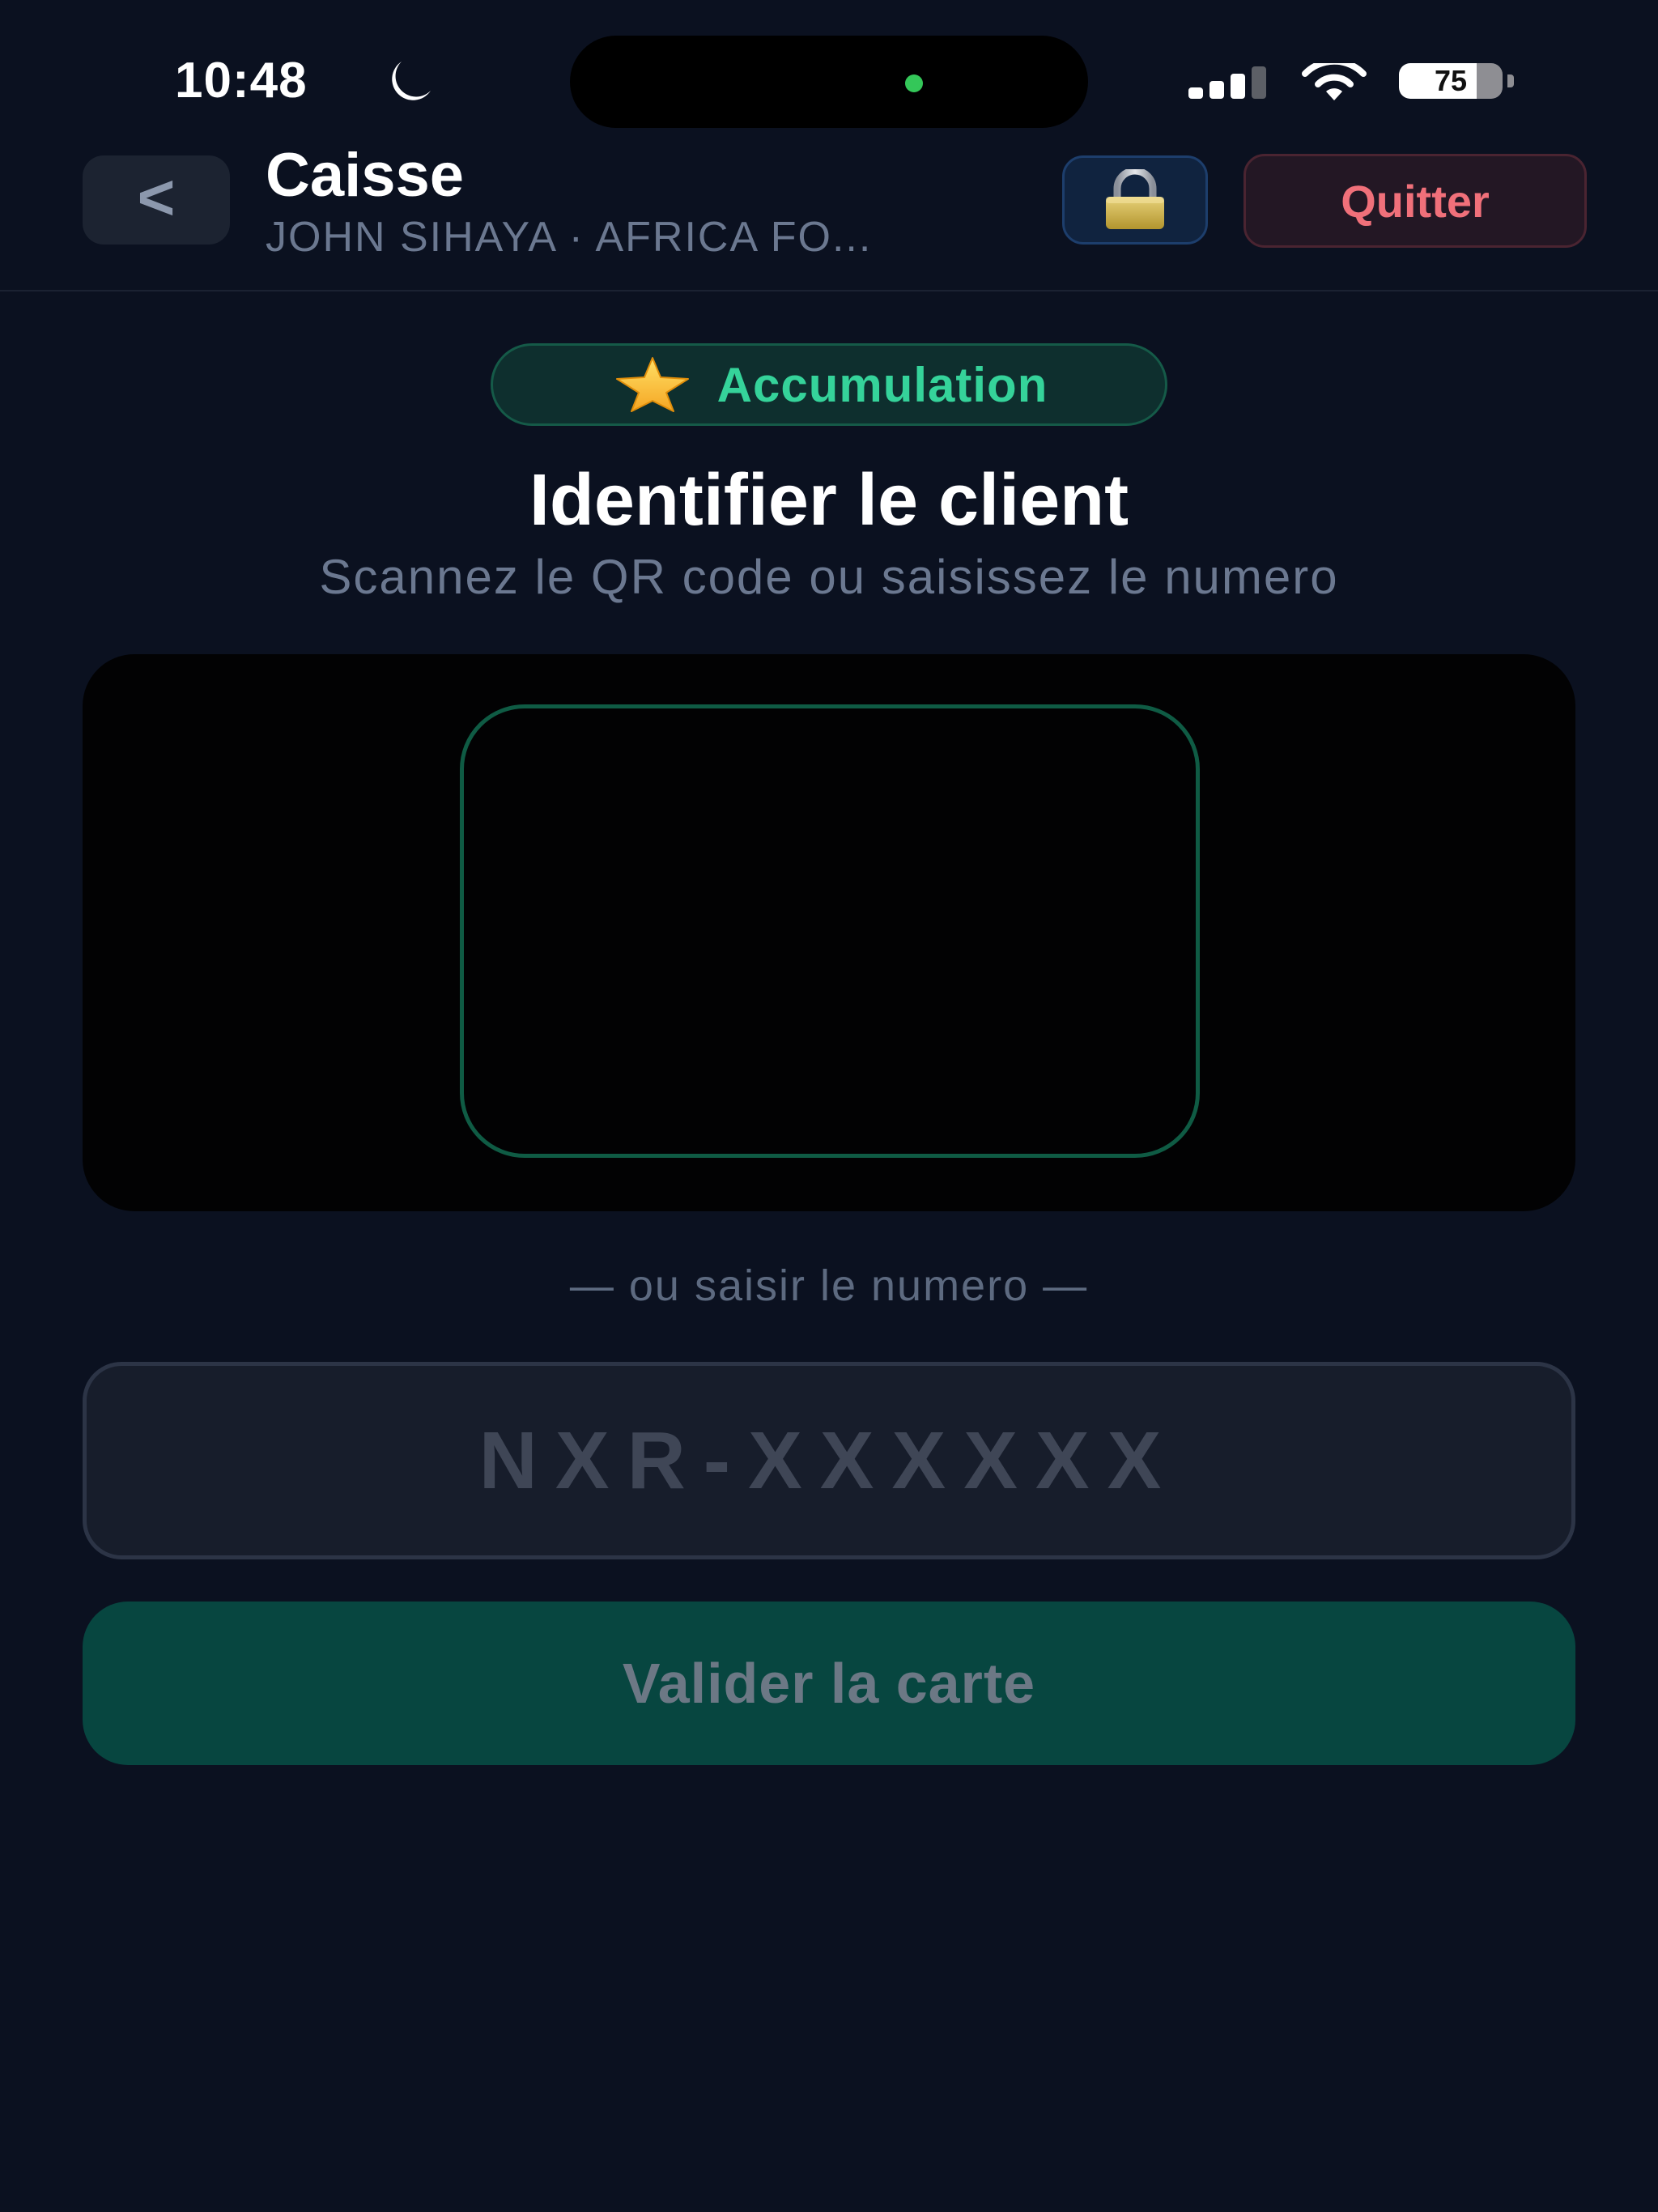 This screenshot has width=1658, height=2212. What do you see at coordinates (652, 385) in the screenshot?
I see `star-icon` at bounding box center [652, 385].